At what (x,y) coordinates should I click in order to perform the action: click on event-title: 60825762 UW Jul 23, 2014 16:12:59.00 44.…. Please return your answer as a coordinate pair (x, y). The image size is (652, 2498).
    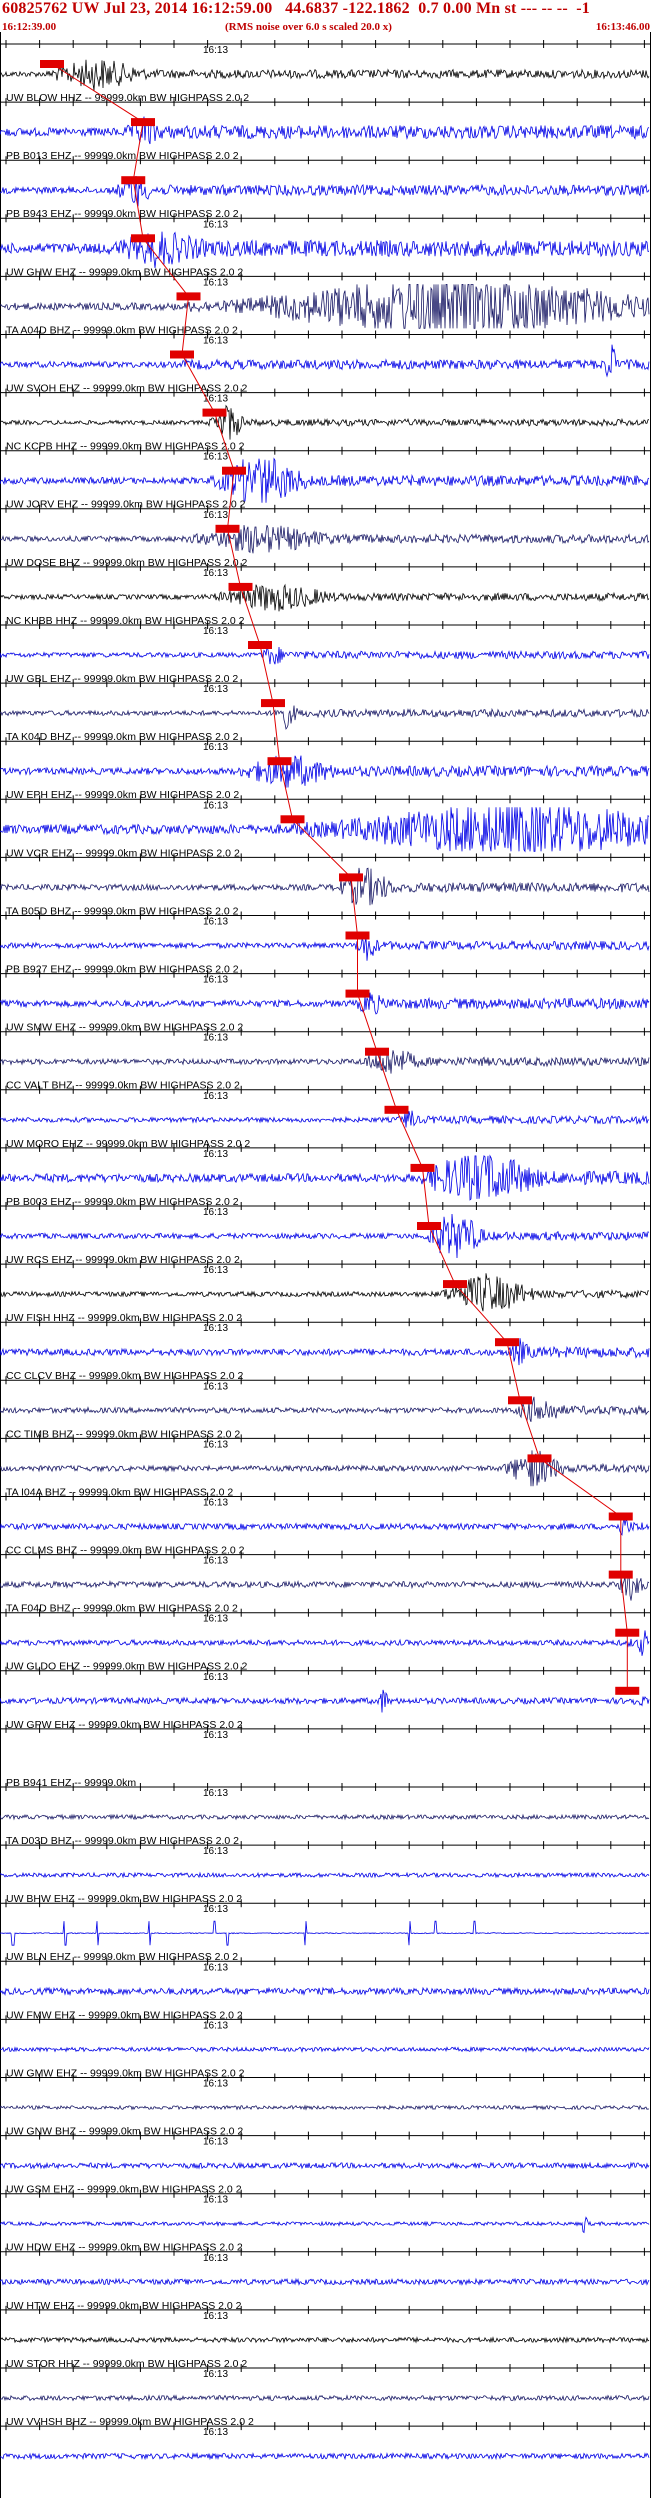
    Looking at the image, I should click on (296, 8).